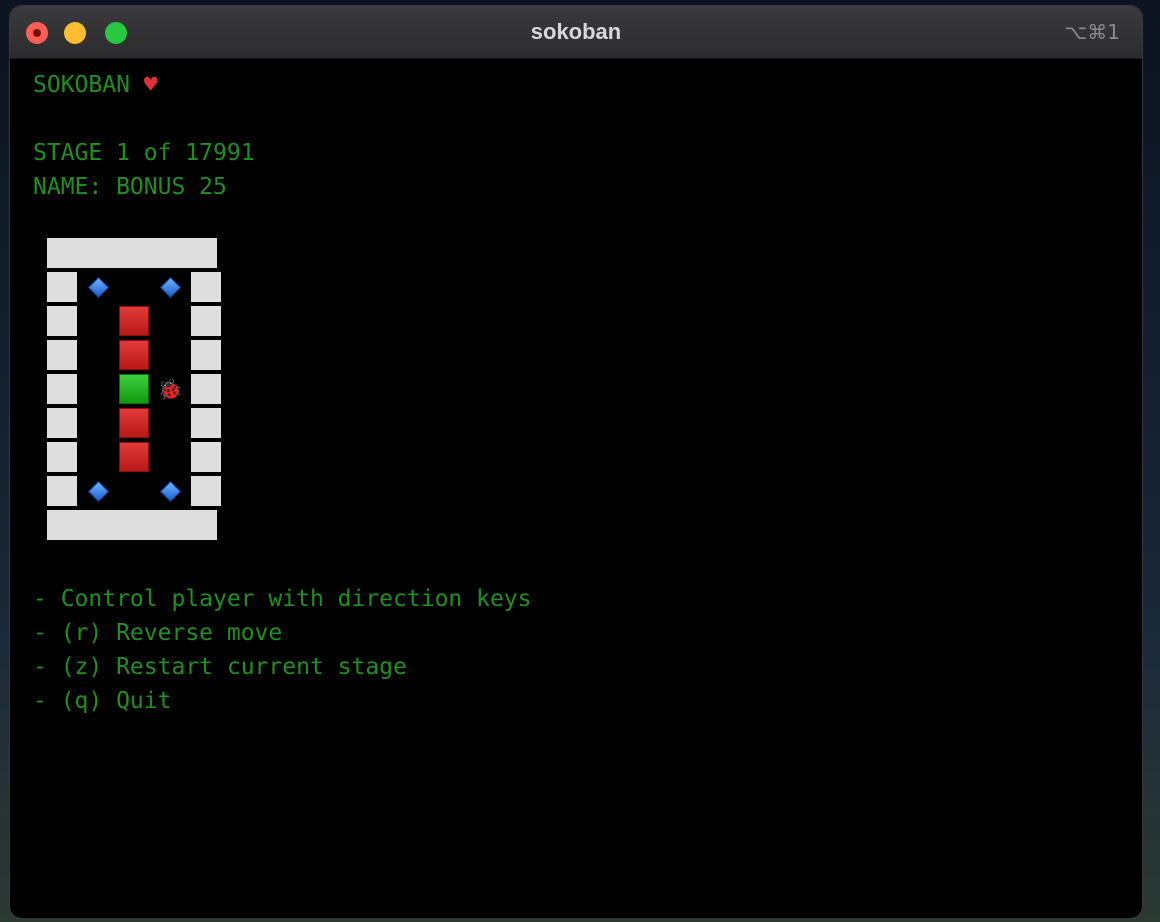 Image resolution: width=1160 pixels, height=922 pixels. I want to click on stage-line: STAGE 1 of 17991, so click(144, 153).